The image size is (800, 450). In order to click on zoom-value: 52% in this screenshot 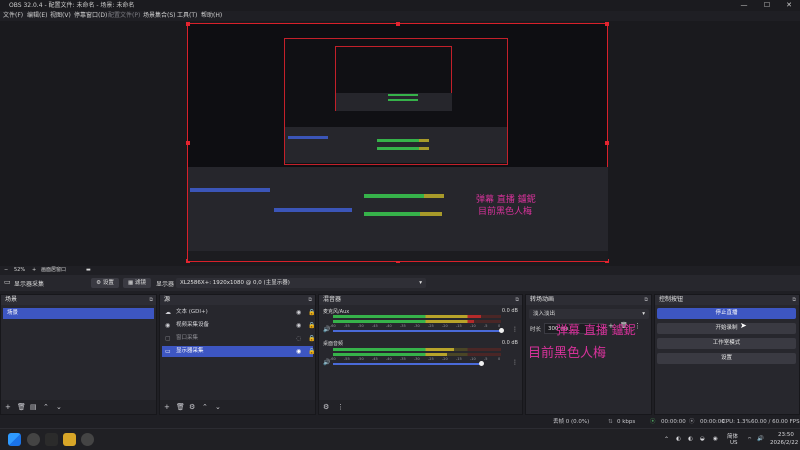, I will do `click(19, 270)`.